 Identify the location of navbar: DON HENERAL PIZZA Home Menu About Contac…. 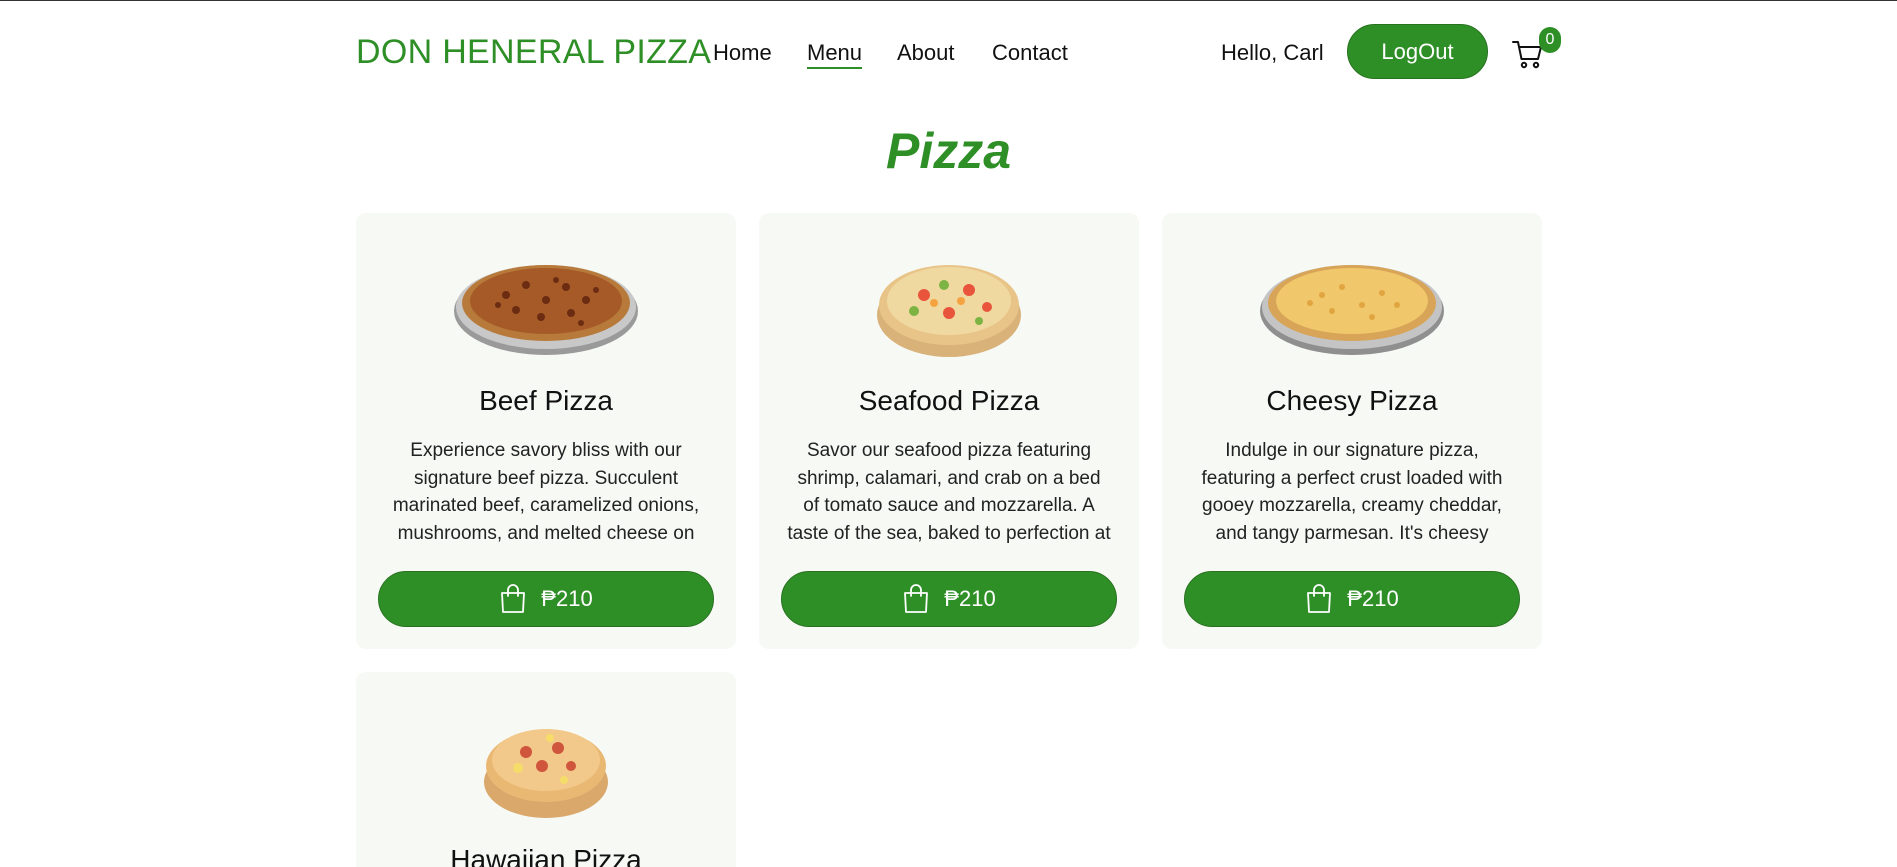
(948, 52).